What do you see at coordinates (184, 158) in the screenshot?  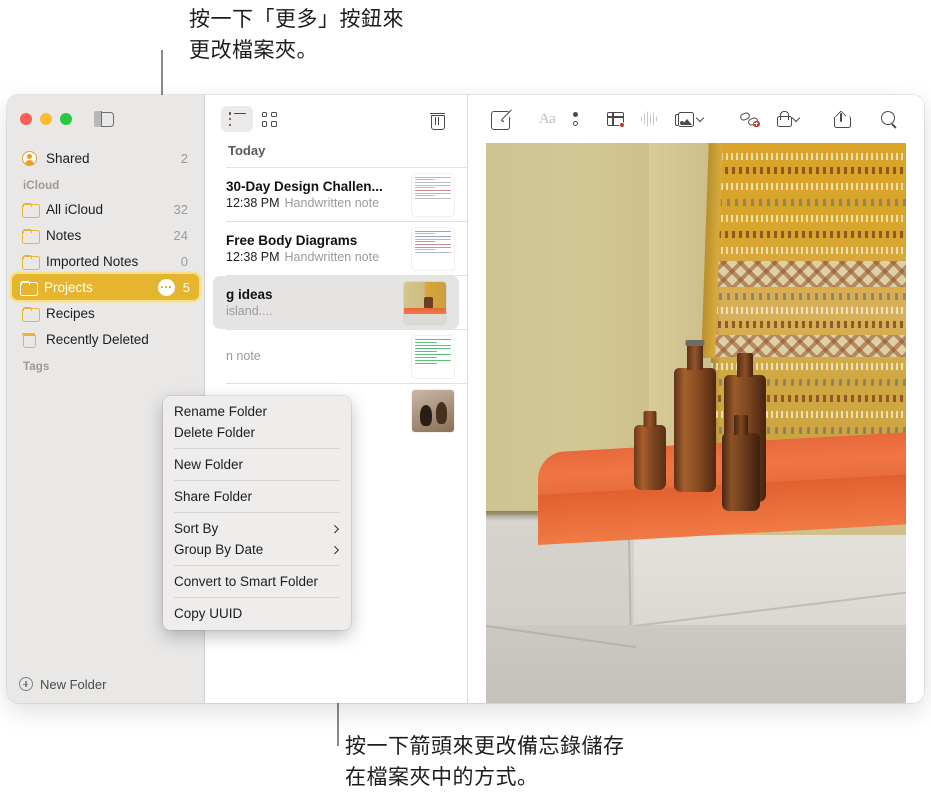 I see `sidebar-item-count: 2` at bounding box center [184, 158].